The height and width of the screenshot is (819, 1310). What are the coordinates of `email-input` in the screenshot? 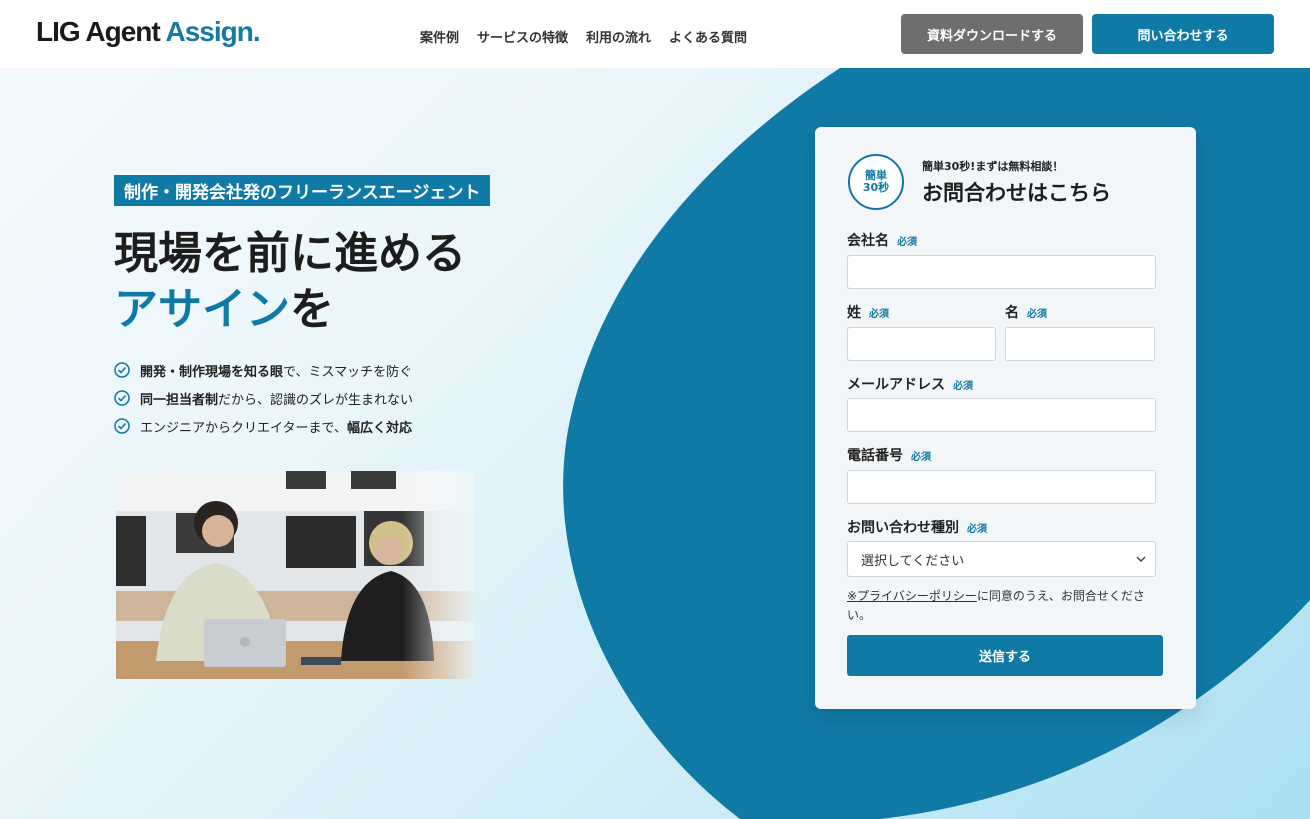 It's located at (1001, 415).